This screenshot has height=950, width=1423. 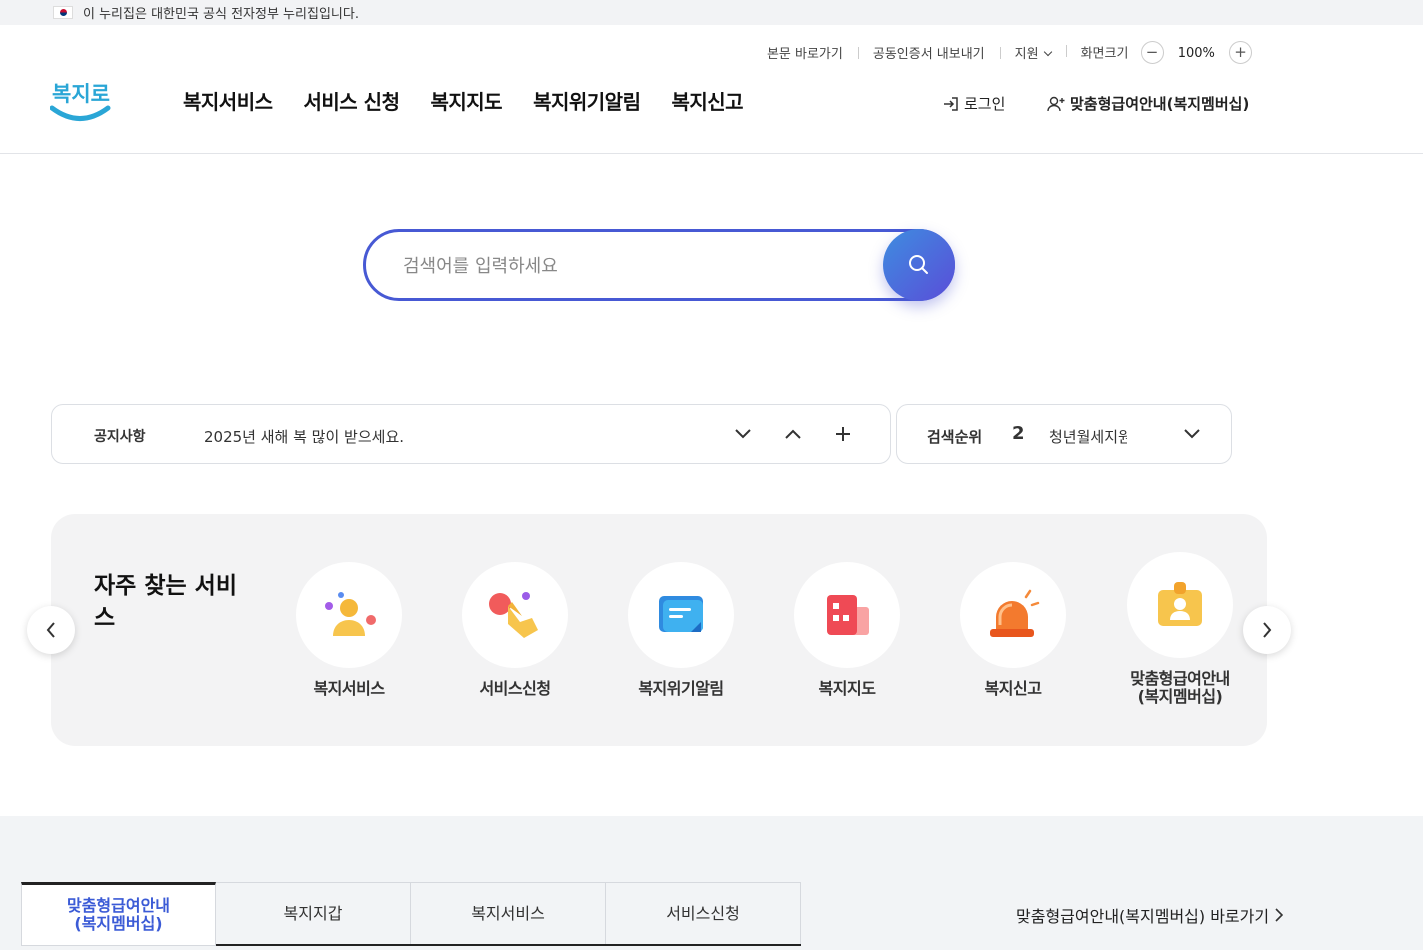 What do you see at coordinates (955, 437) in the screenshot?
I see `rank-label: 검색순위` at bounding box center [955, 437].